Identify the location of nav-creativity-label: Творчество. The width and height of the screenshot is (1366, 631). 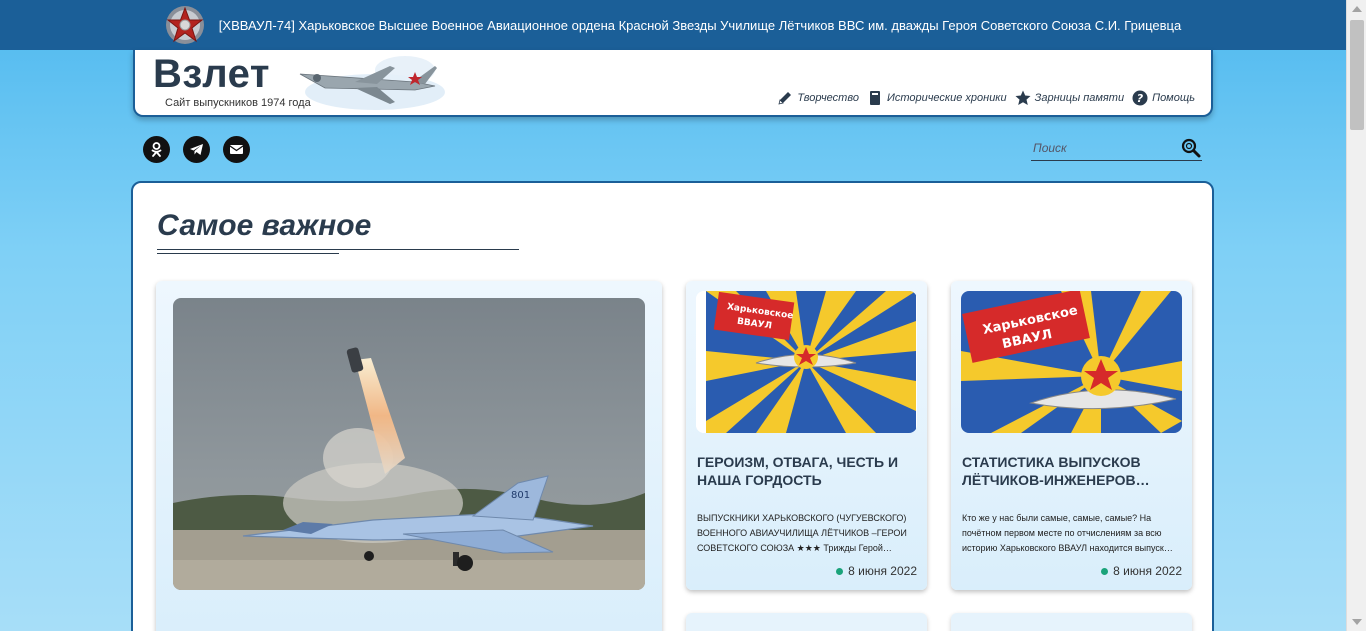
(828, 98).